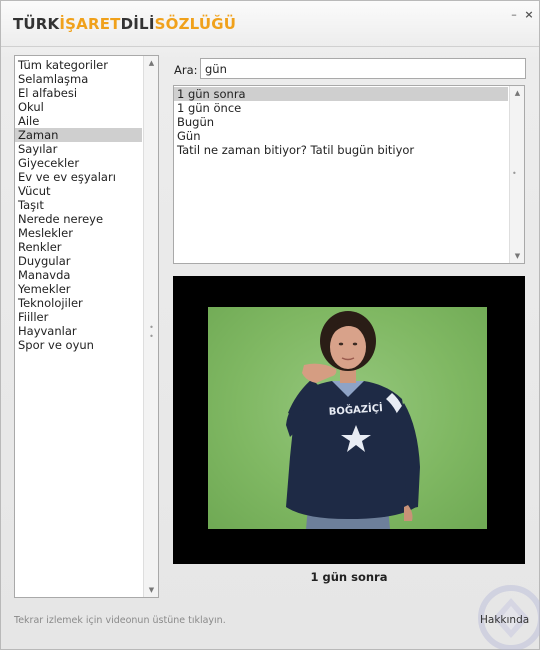 This screenshot has height=650, width=540. What do you see at coordinates (78, 107) in the screenshot?
I see `category-item: Okul` at bounding box center [78, 107].